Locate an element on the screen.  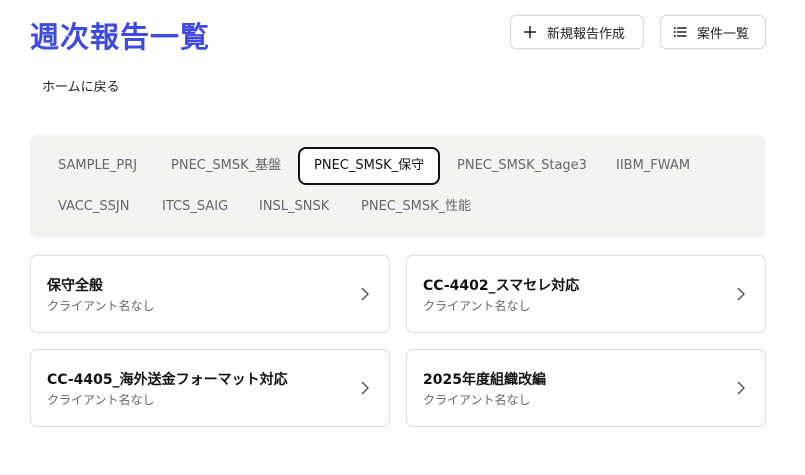
report-card-title: 2025年度組織改編 is located at coordinates (484, 380).